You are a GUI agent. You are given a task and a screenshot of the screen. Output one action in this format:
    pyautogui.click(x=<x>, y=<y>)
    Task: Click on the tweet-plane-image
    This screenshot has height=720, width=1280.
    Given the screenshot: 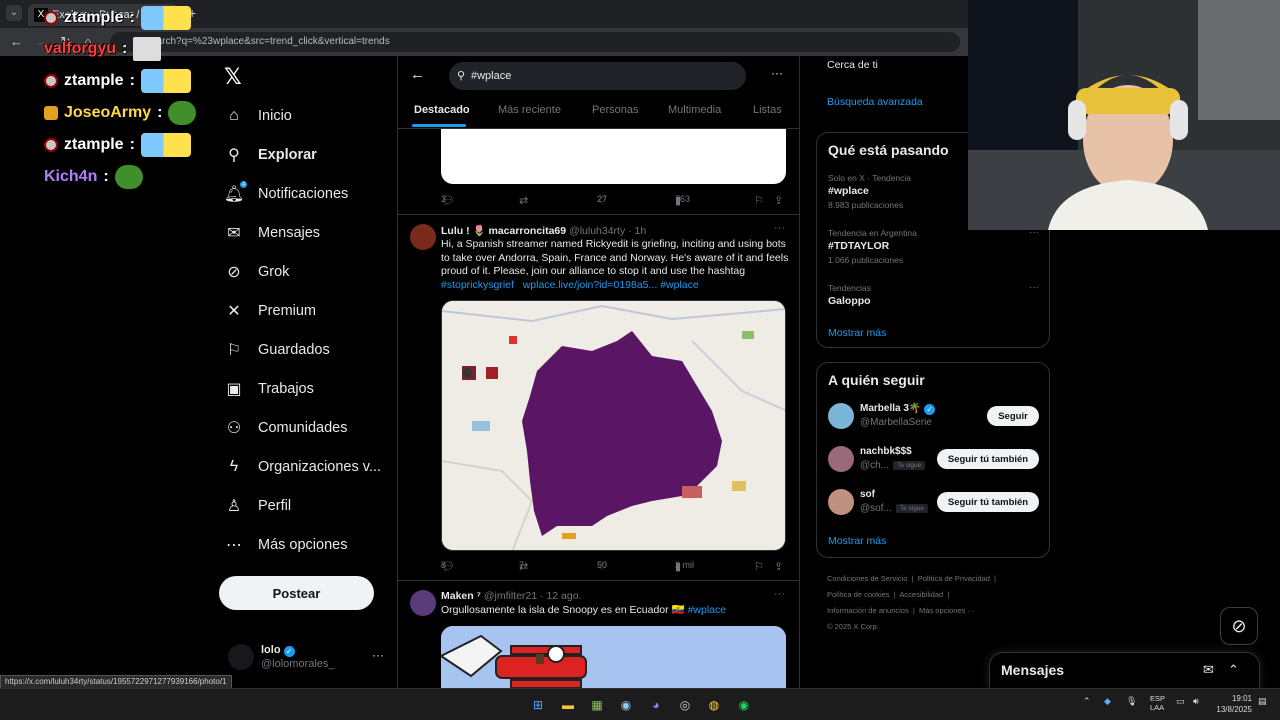 What is the action you would take?
    pyautogui.click(x=613, y=657)
    